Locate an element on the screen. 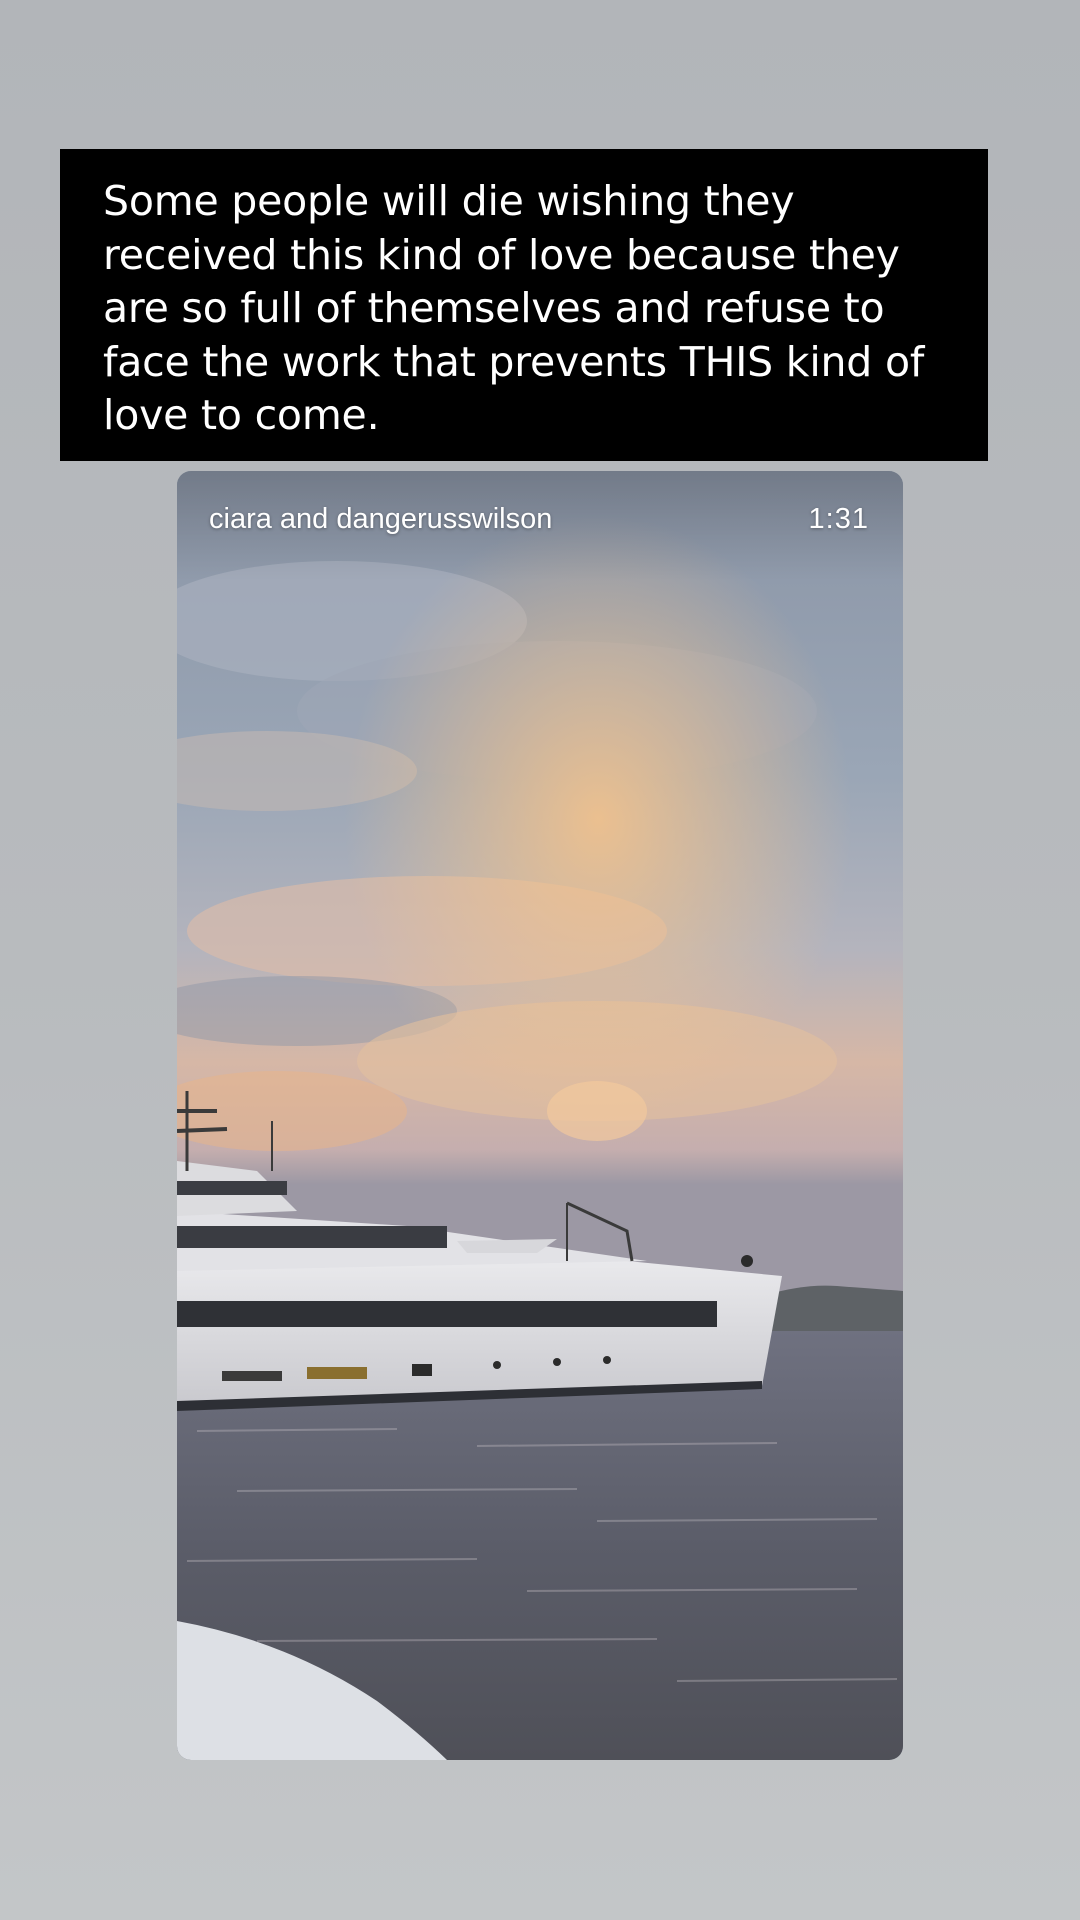  video-author-label: ciara and dangerusswilson is located at coordinates (380, 519).